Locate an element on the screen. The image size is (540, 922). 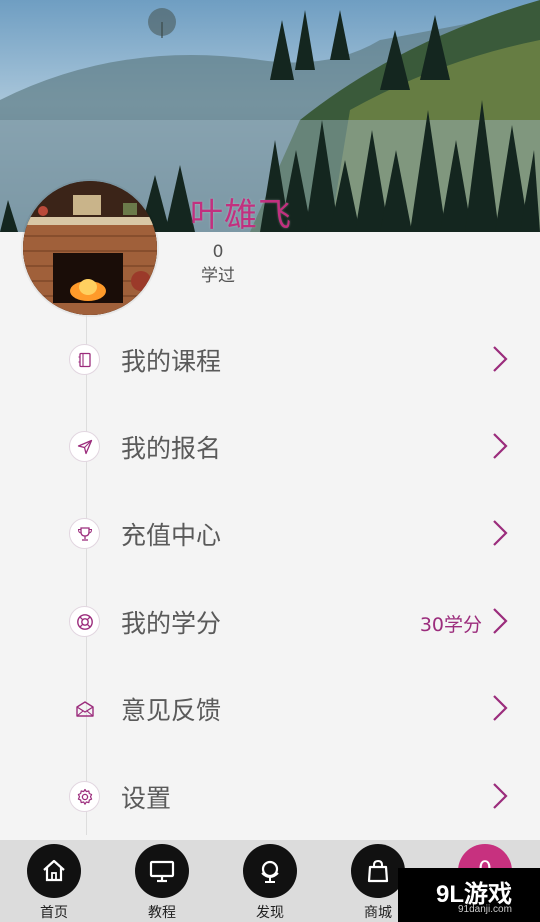
credits-value: 30学分 is located at coordinates (450, 625).